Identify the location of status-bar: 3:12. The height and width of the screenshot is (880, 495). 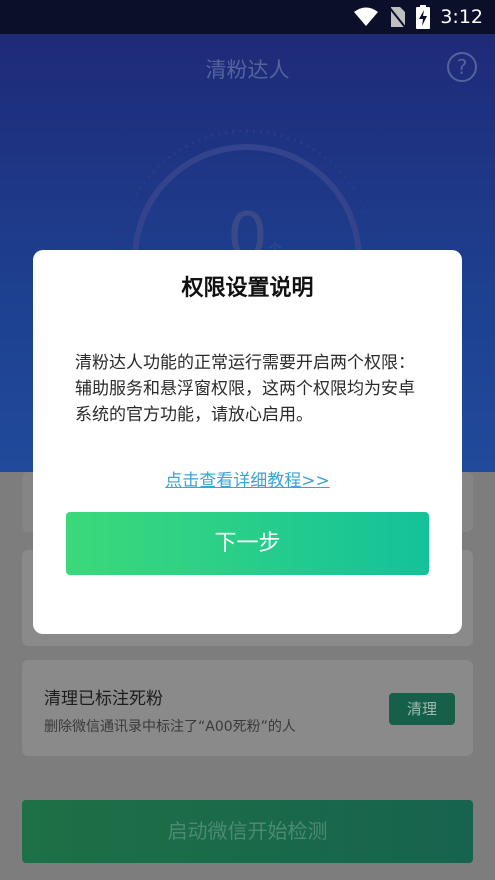
(247, 17).